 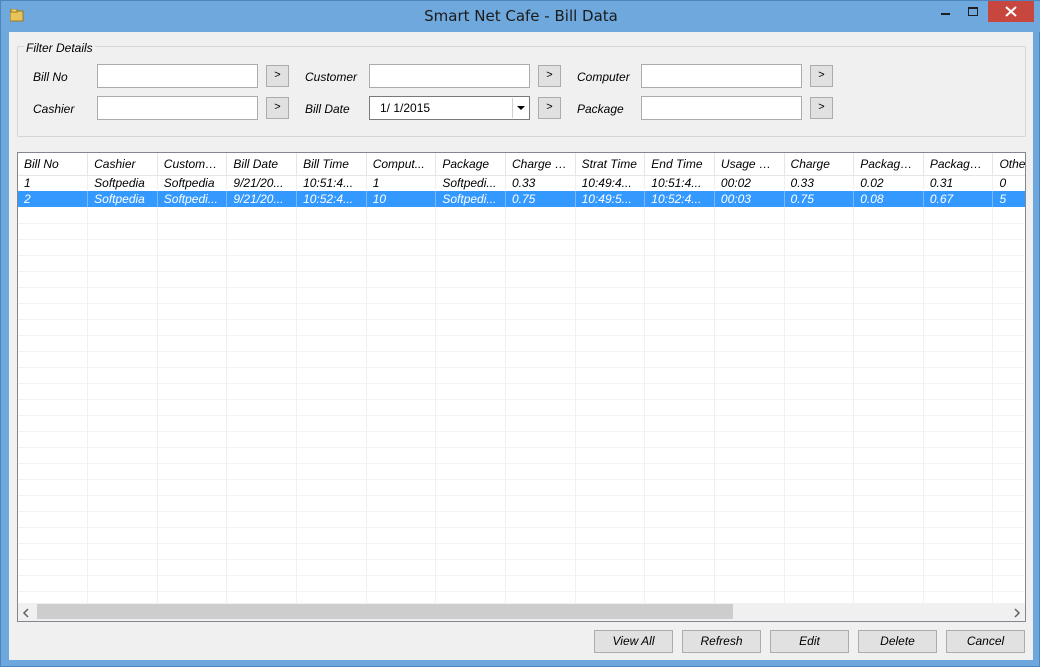 I want to click on column-header: Bill Time, so click(x=331, y=164).